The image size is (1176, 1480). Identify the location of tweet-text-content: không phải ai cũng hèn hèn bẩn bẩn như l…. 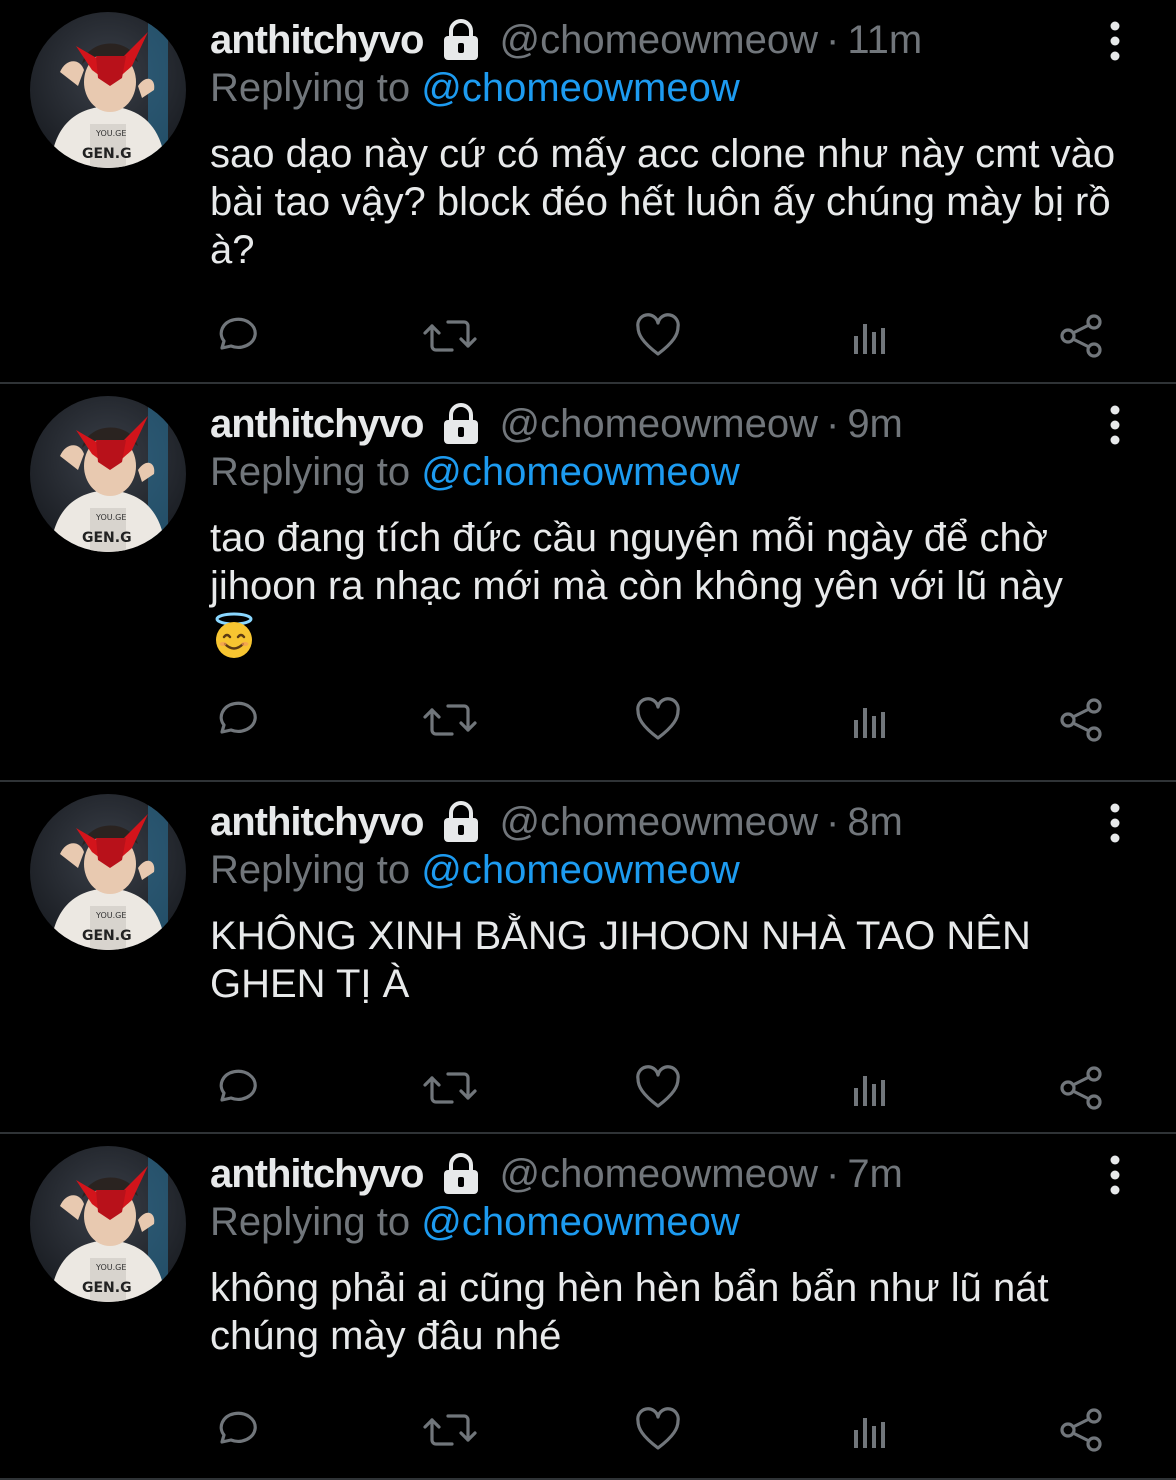
(629, 1312).